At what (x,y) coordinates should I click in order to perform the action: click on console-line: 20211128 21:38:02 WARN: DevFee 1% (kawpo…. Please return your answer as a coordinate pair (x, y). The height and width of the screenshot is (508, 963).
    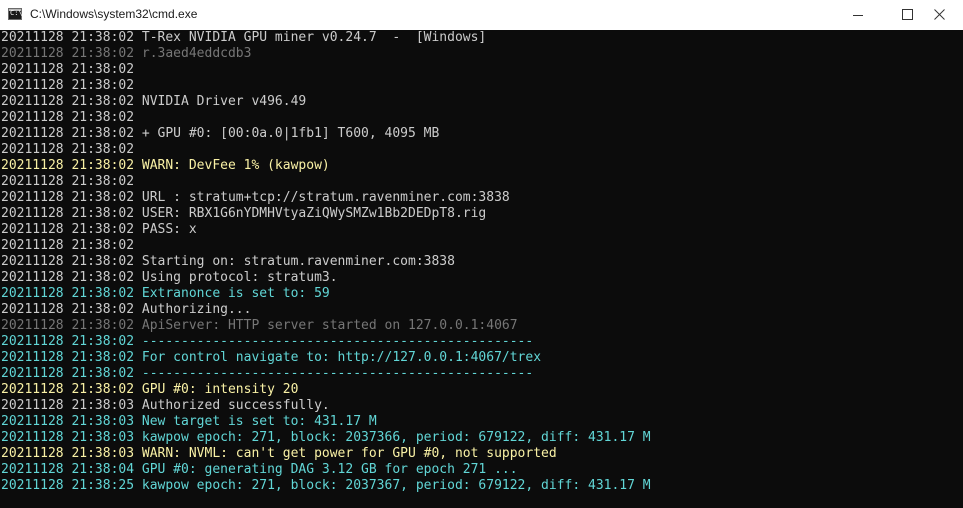
    Looking at the image, I should click on (165, 165).